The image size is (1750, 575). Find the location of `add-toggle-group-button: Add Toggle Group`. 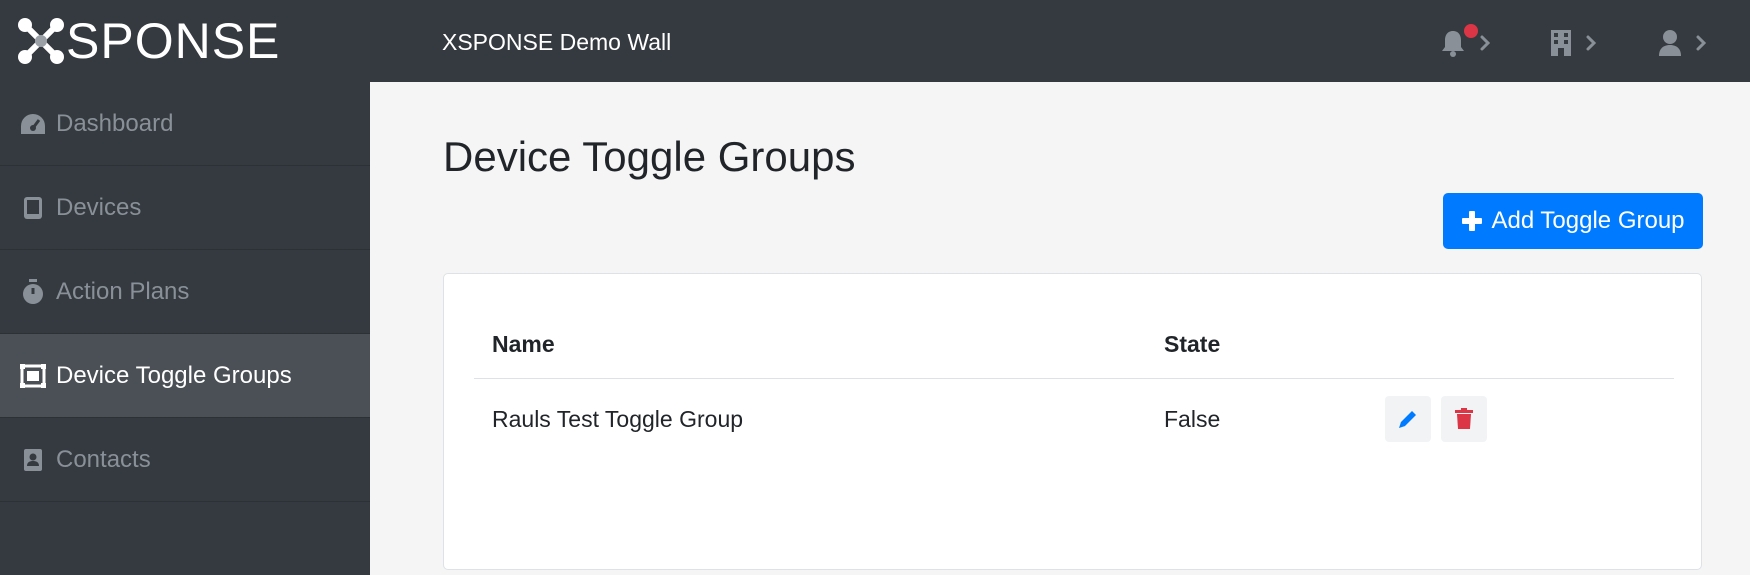

add-toggle-group-button: Add Toggle Group is located at coordinates (1573, 221).